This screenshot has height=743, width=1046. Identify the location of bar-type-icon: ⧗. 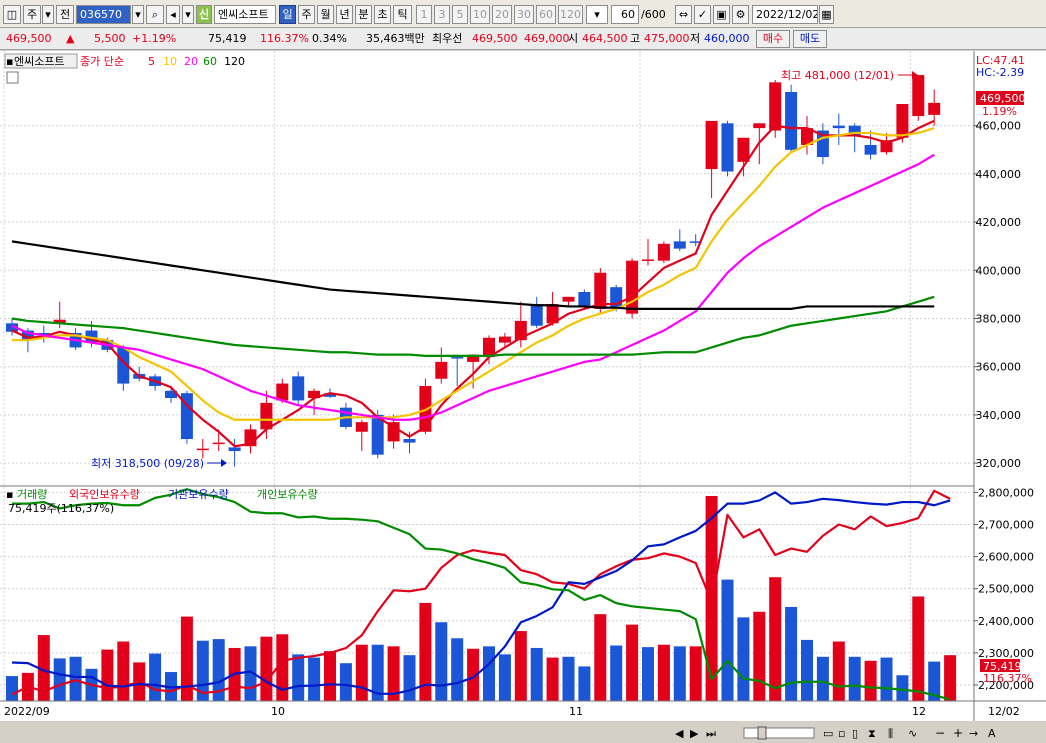
(872, 733).